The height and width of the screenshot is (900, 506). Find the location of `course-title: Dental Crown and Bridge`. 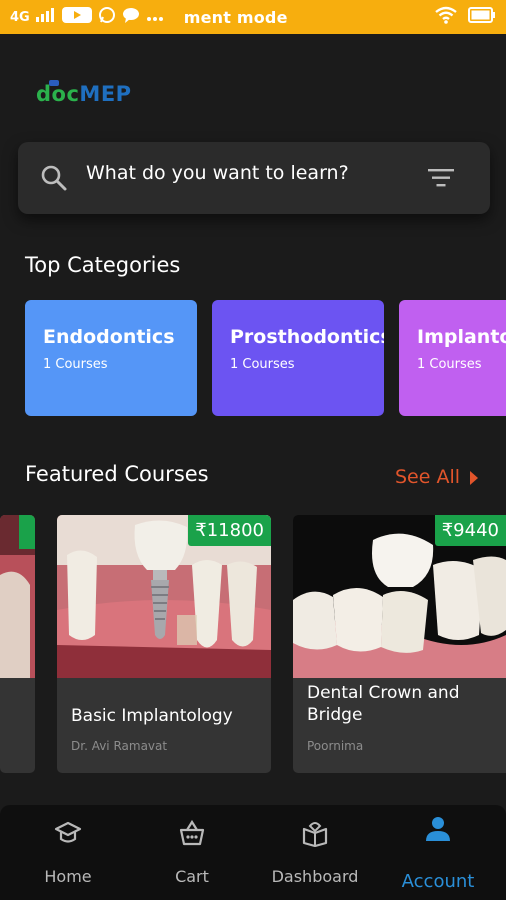

course-title: Dental Crown and Bridge is located at coordinates (383, 704).